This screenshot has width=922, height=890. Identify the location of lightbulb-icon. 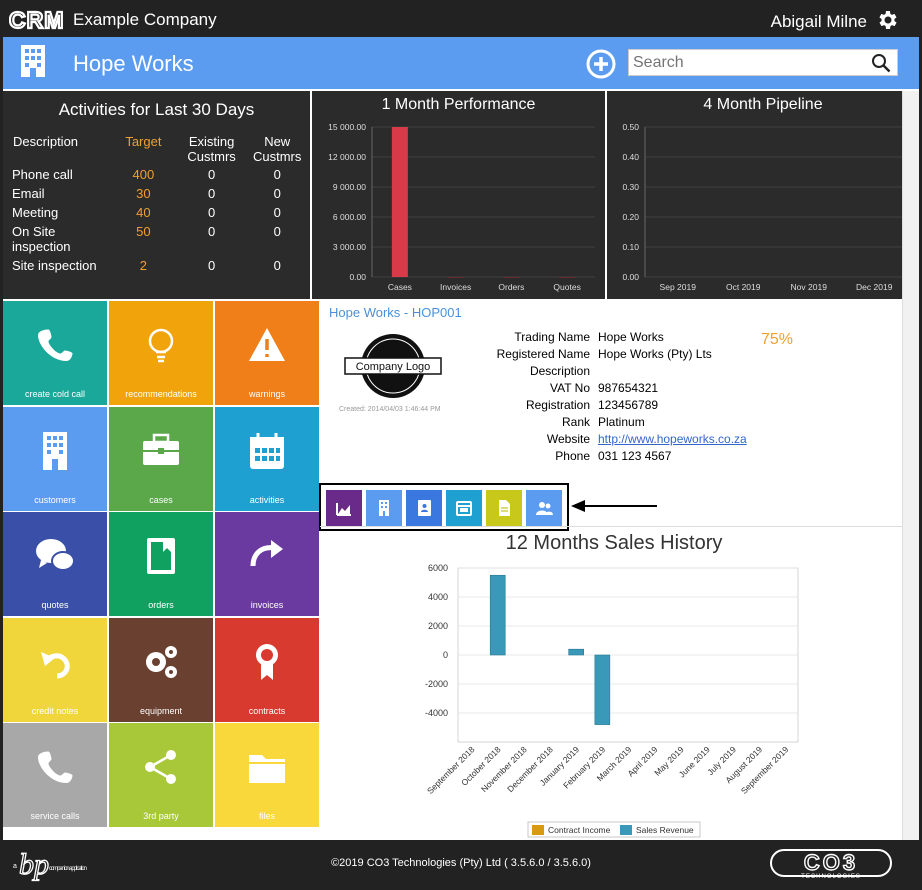
(161, 347).